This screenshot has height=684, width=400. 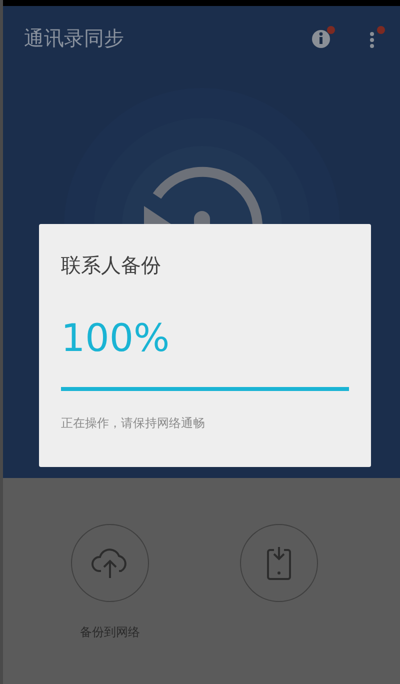 What do you see at coordinates (111, 265) in the screenshot?
I see `dialog-title: 联系人备份` at bounding box center [111, 265].